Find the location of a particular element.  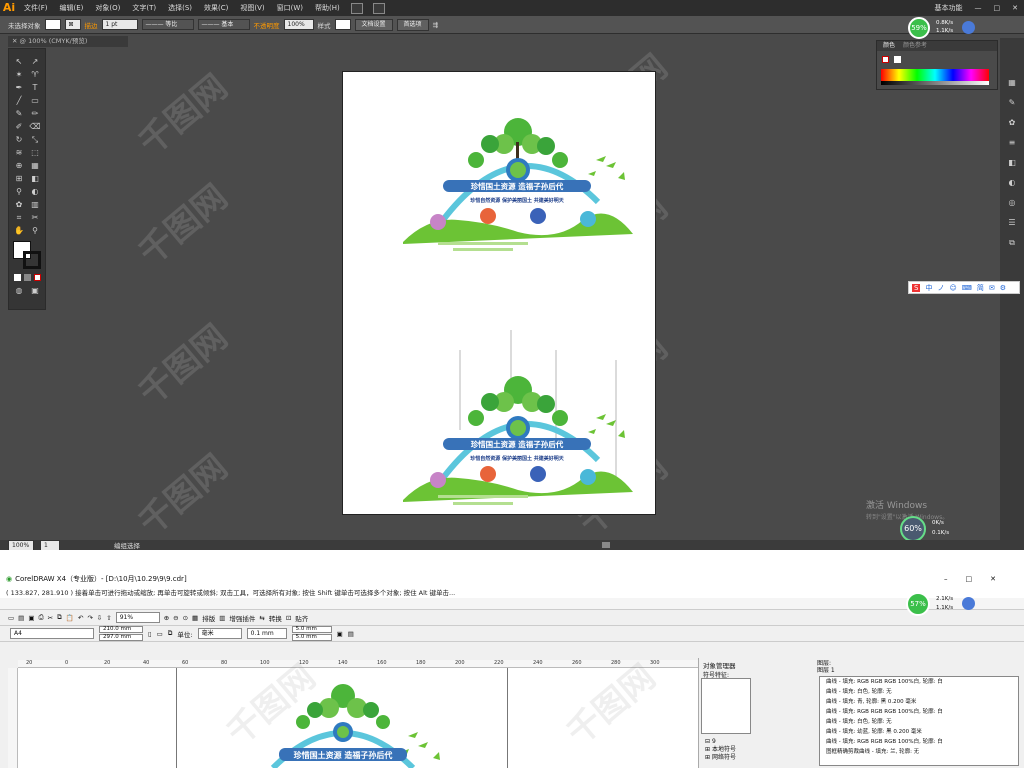

slice-tool-icon: ✂ is located at coordinates (35, 218).